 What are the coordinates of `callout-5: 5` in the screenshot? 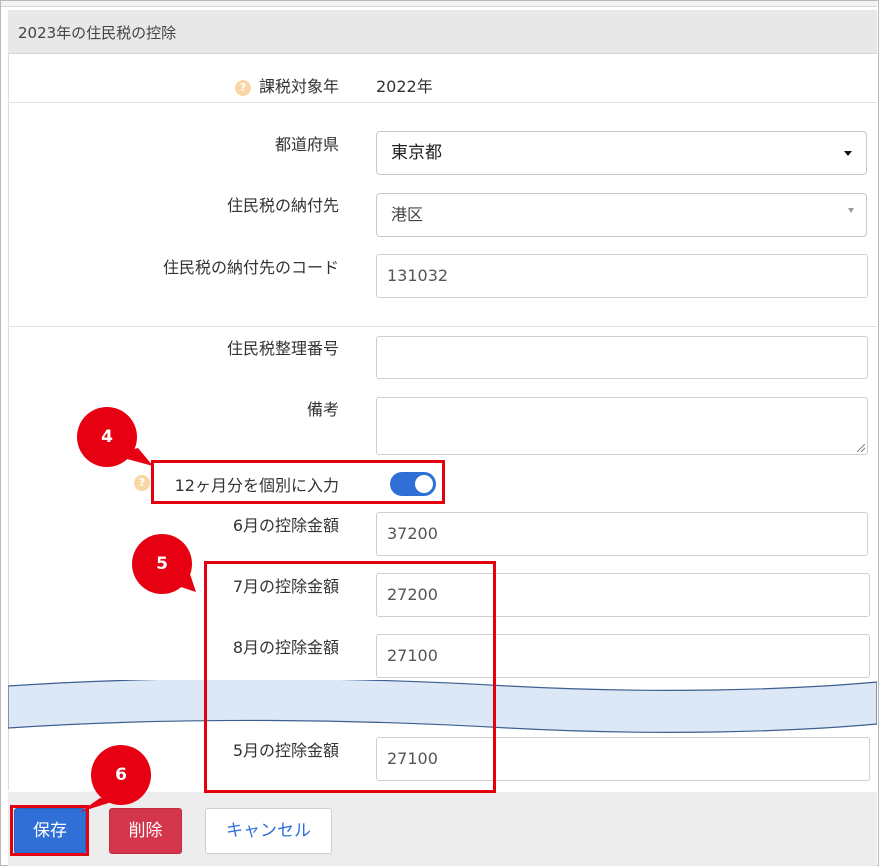 It's located at (162, 564).